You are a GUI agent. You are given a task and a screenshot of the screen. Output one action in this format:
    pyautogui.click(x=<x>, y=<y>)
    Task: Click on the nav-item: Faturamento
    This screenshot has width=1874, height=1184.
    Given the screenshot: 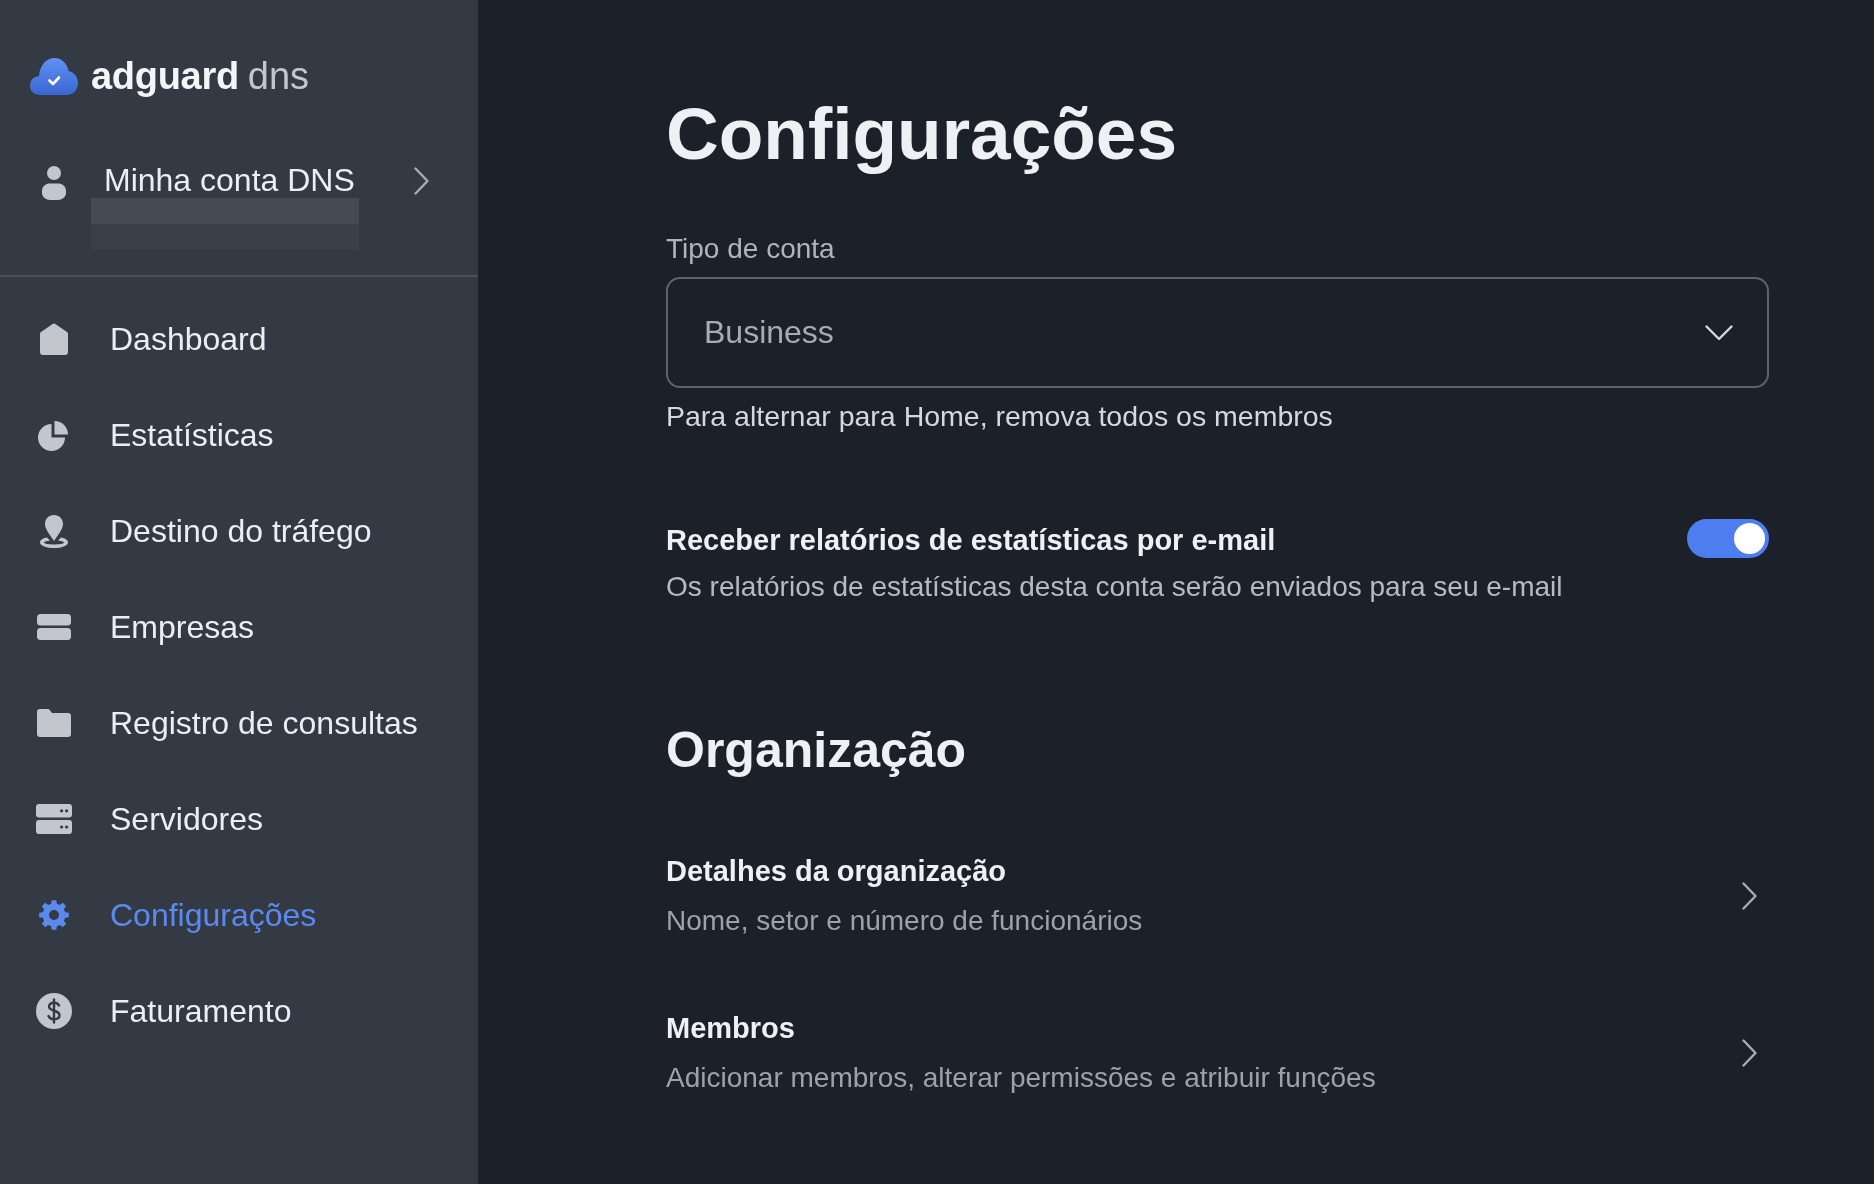 What is the action you would take?
    pyautogui.click(x=164, y=1011)
    